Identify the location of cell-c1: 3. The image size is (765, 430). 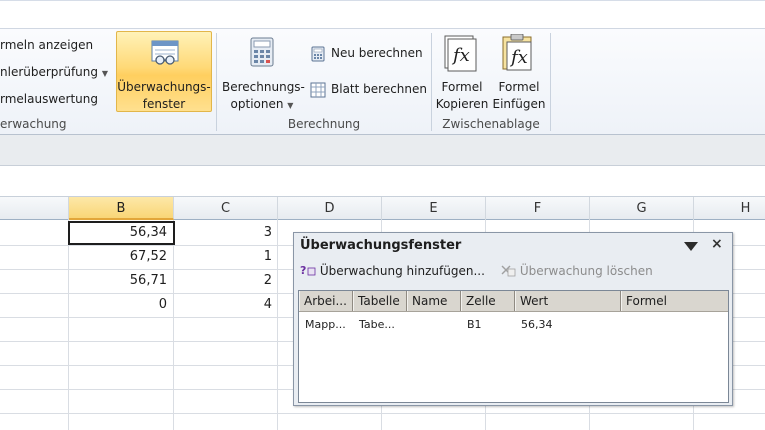
(226, 233).